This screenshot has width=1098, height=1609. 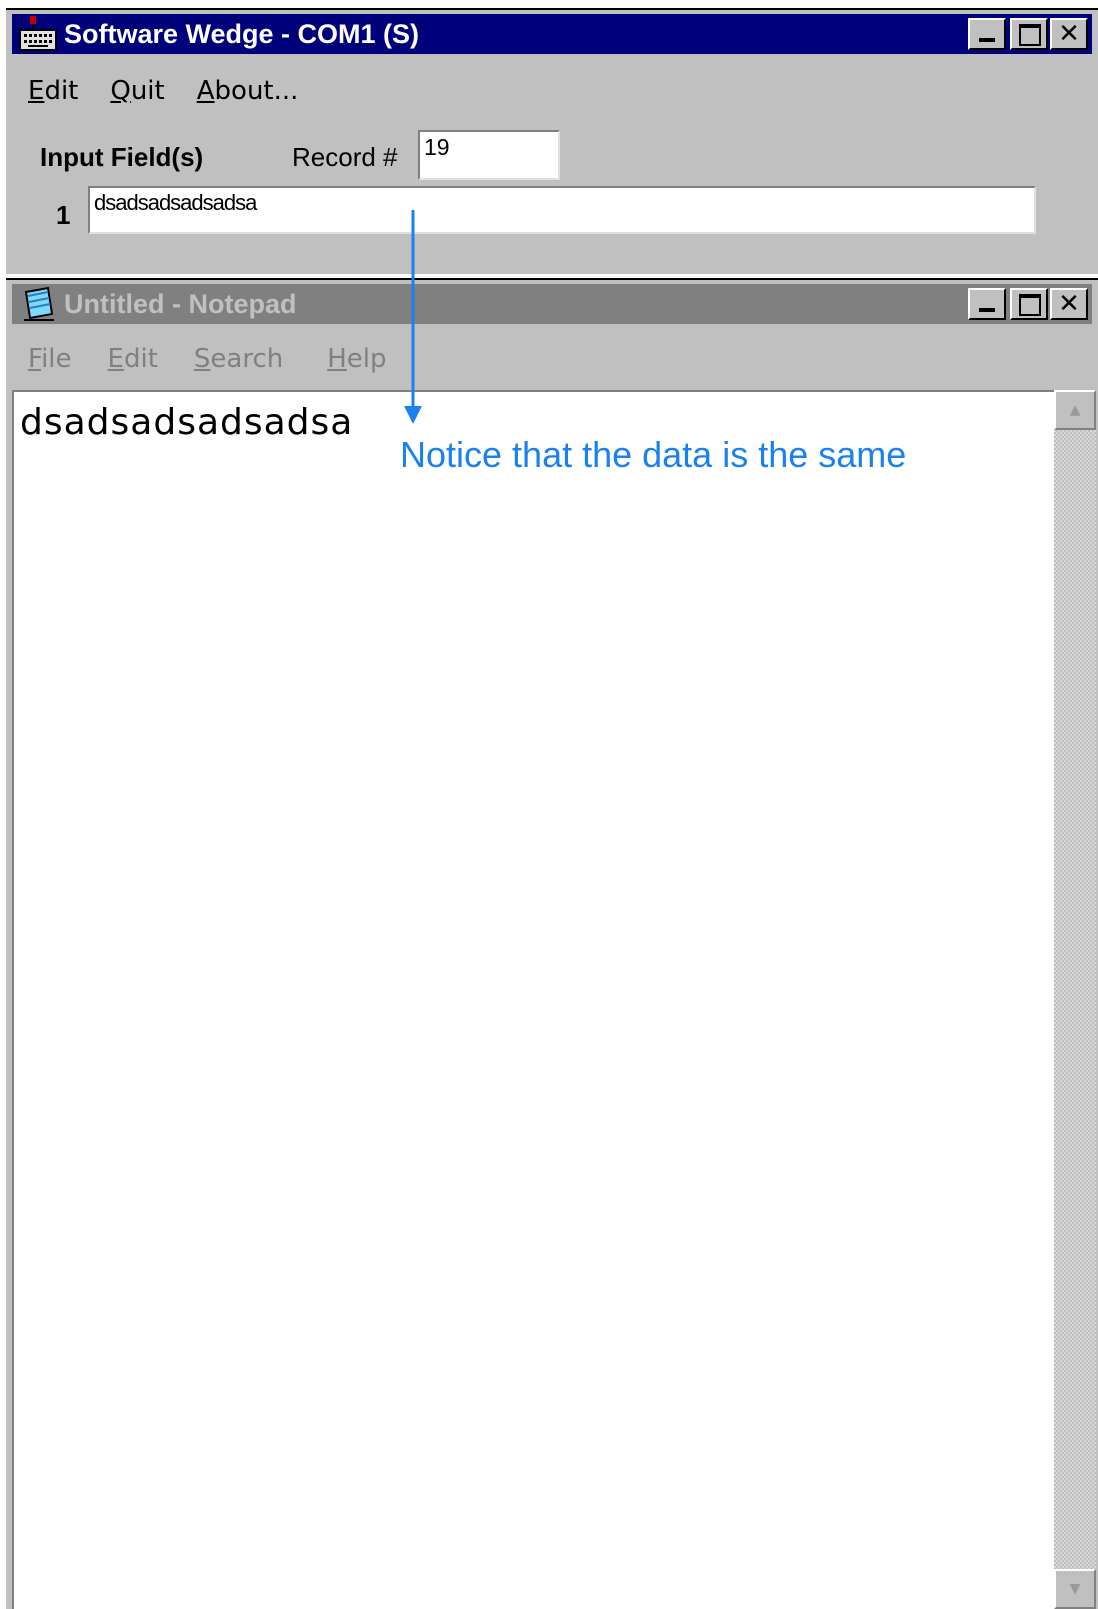 I want to click on wedge-title-bar: Software Wedge - COM1 (S) ✕, so click(x=552, y=34).